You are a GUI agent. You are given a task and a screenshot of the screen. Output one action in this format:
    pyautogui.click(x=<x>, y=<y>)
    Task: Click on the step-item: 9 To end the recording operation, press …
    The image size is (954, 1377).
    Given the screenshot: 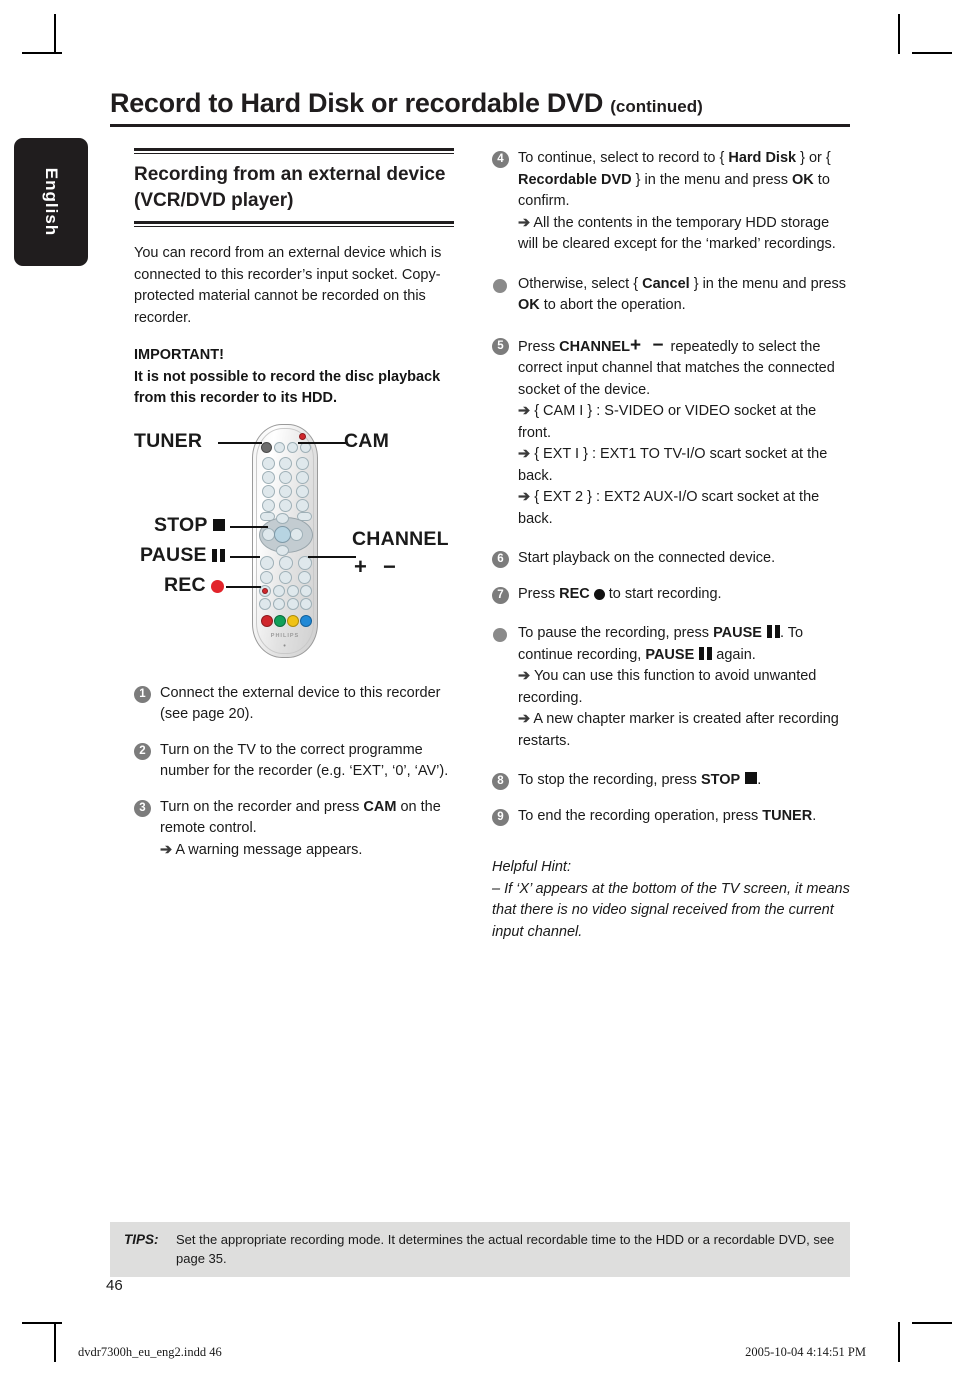 What is the action you would take?
    pyautogui.click(x=671, y=817)
    